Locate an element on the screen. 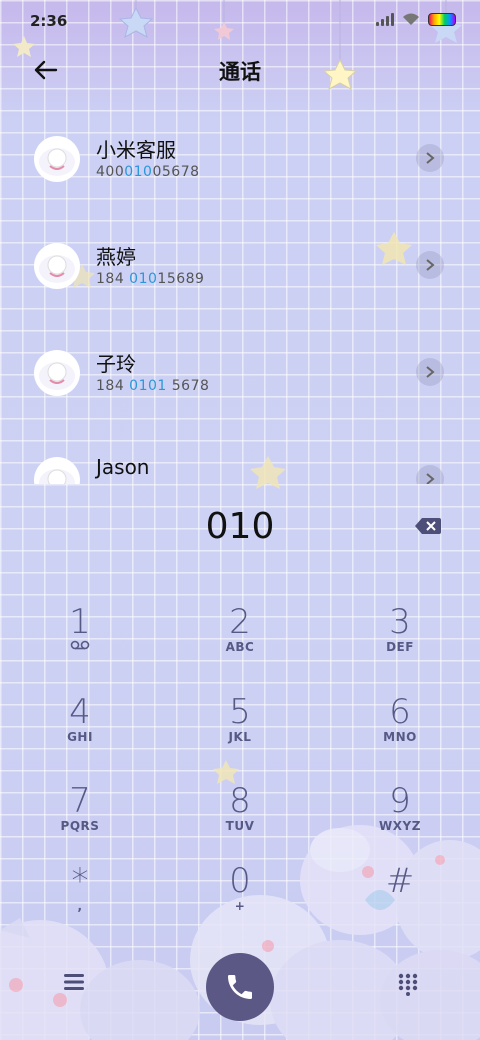 The width and height of the screenshot is (480, 1040). key-0: 0 + is located at coordinates (240, 903).